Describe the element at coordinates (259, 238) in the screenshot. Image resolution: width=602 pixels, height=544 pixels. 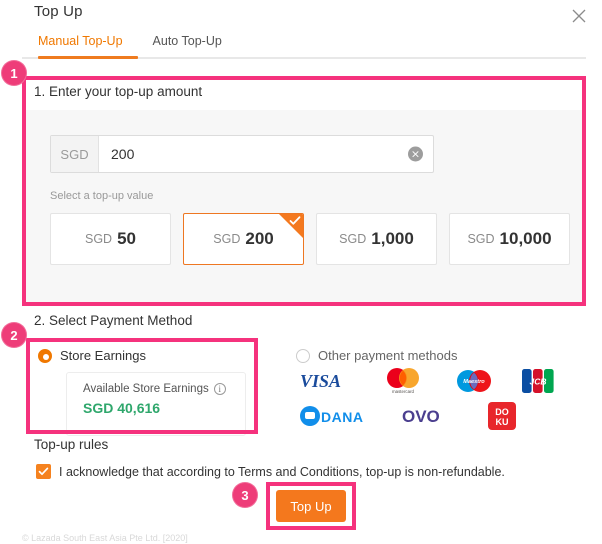
I see `preset-value: 200` at that location.